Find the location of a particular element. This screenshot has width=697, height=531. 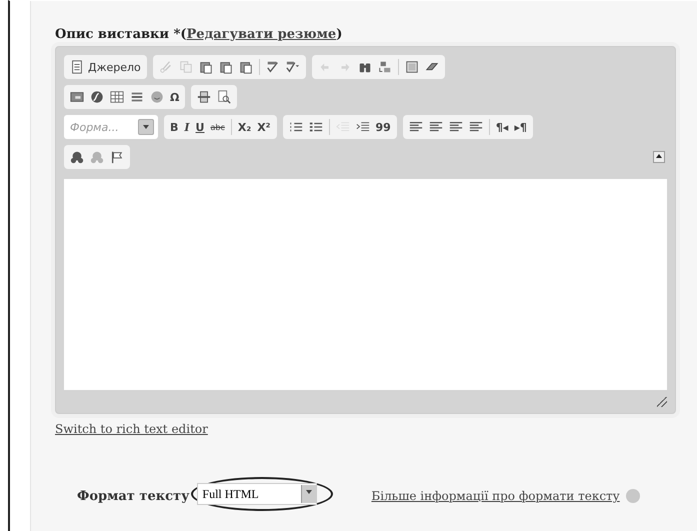

image-icon is located at coordinates (77, 97).